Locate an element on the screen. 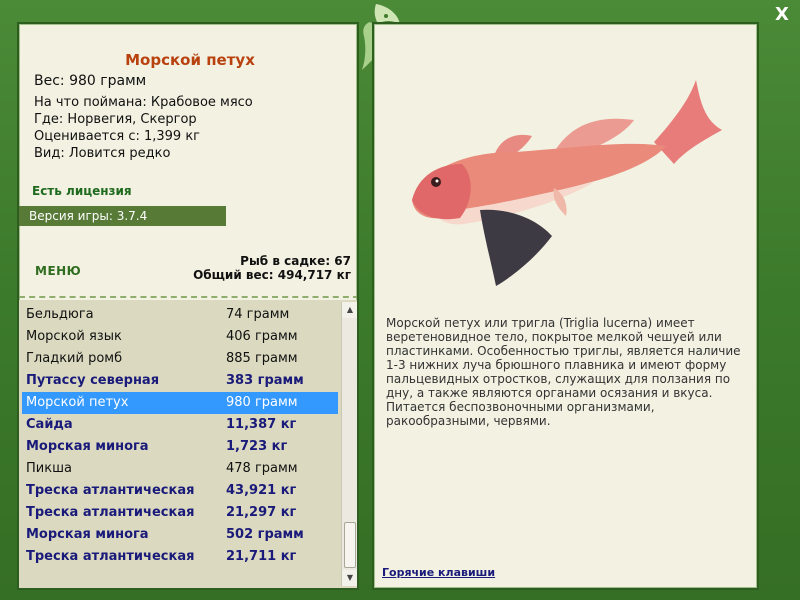  divider is located at coordinates (188, 297).